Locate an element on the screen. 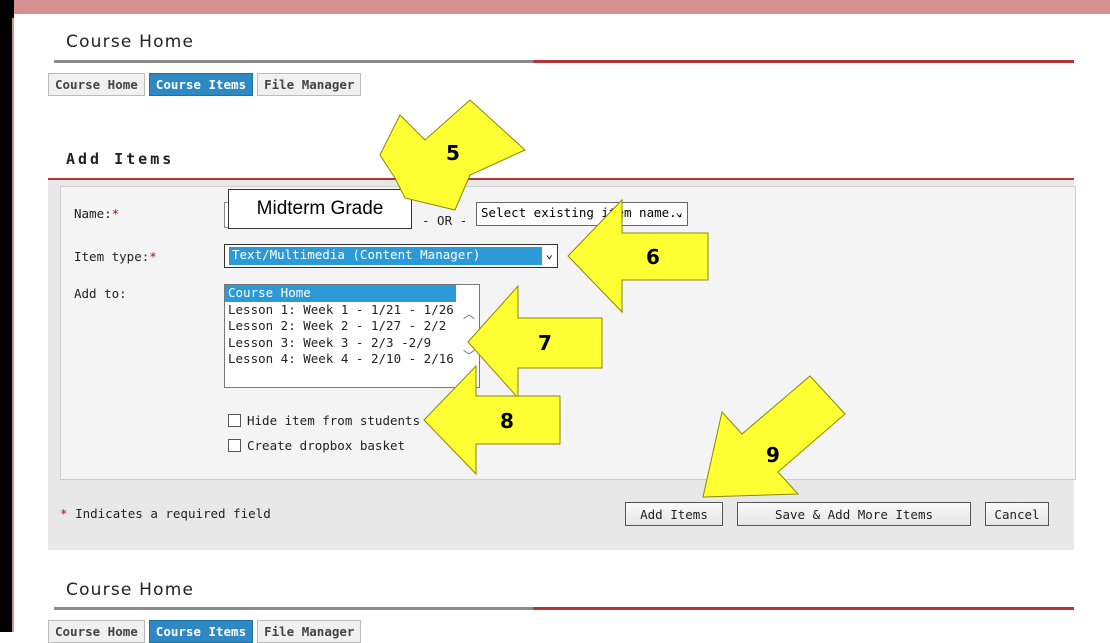  arrow-9-icon is located at coordinates (774, 436).